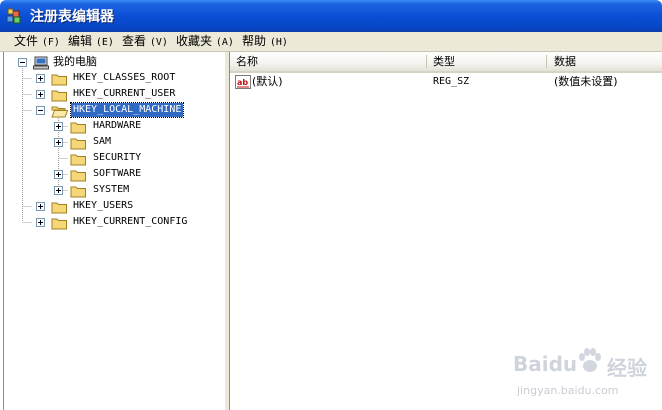  What do you see at coordinates (26, 41) in the screenshot?
I see `menu-file-label: 文件` at bounding box center [26, 41].